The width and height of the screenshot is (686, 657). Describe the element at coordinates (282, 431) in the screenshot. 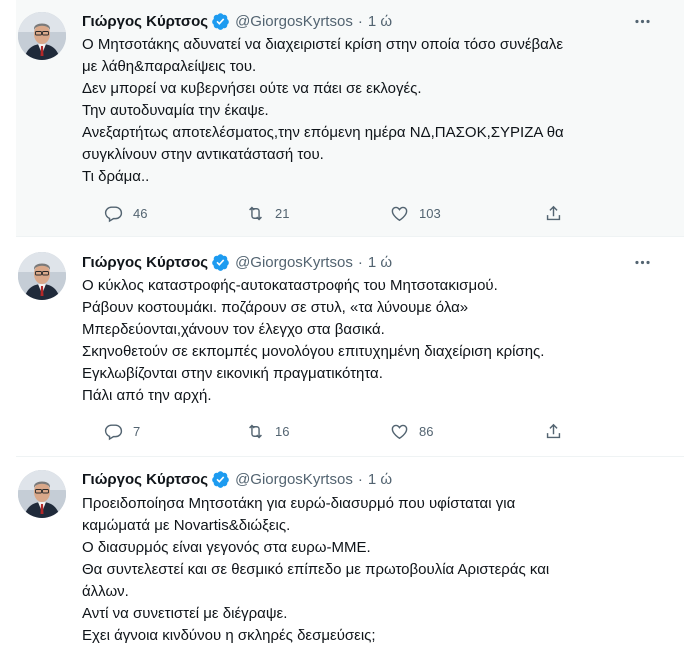

I see `retweet-count: 16` at that location.